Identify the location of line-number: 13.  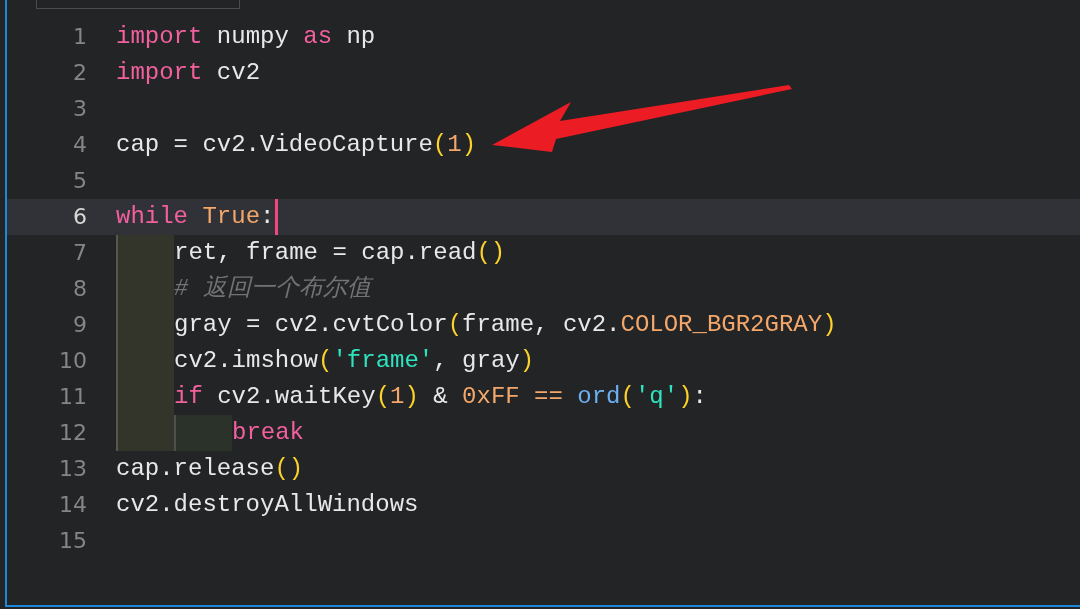
(72, 469).